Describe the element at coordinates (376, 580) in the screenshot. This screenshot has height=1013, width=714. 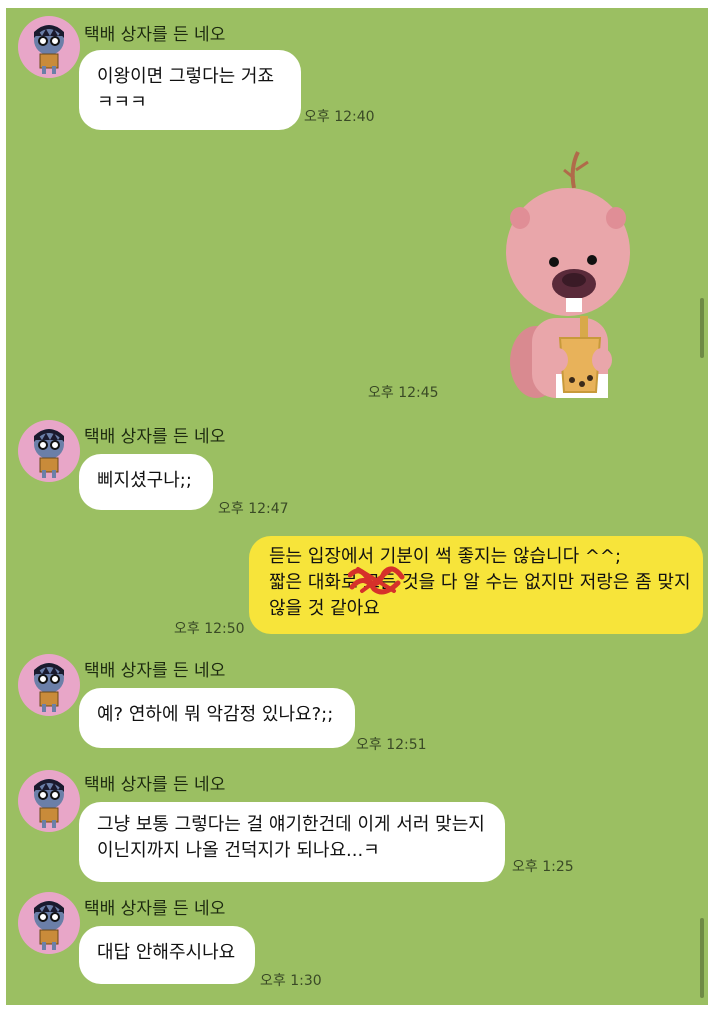
I see `redaction-scribble` at that location.